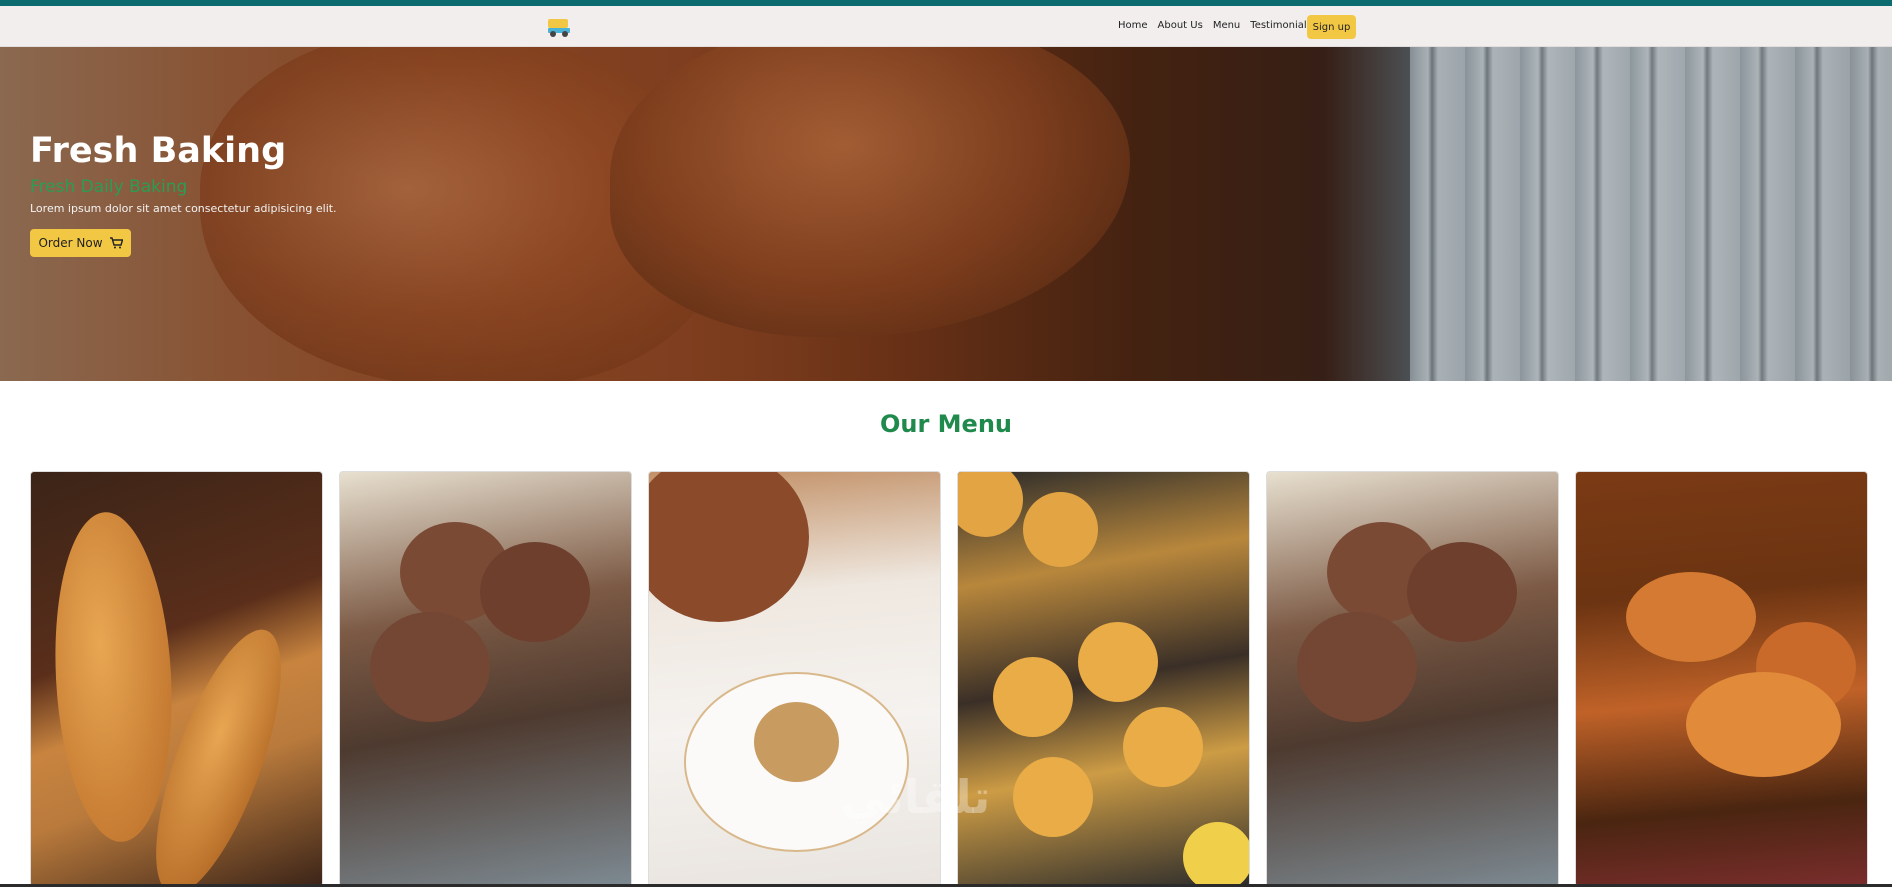  I want to click on nav-menu: Menu, so click(1226, 25).